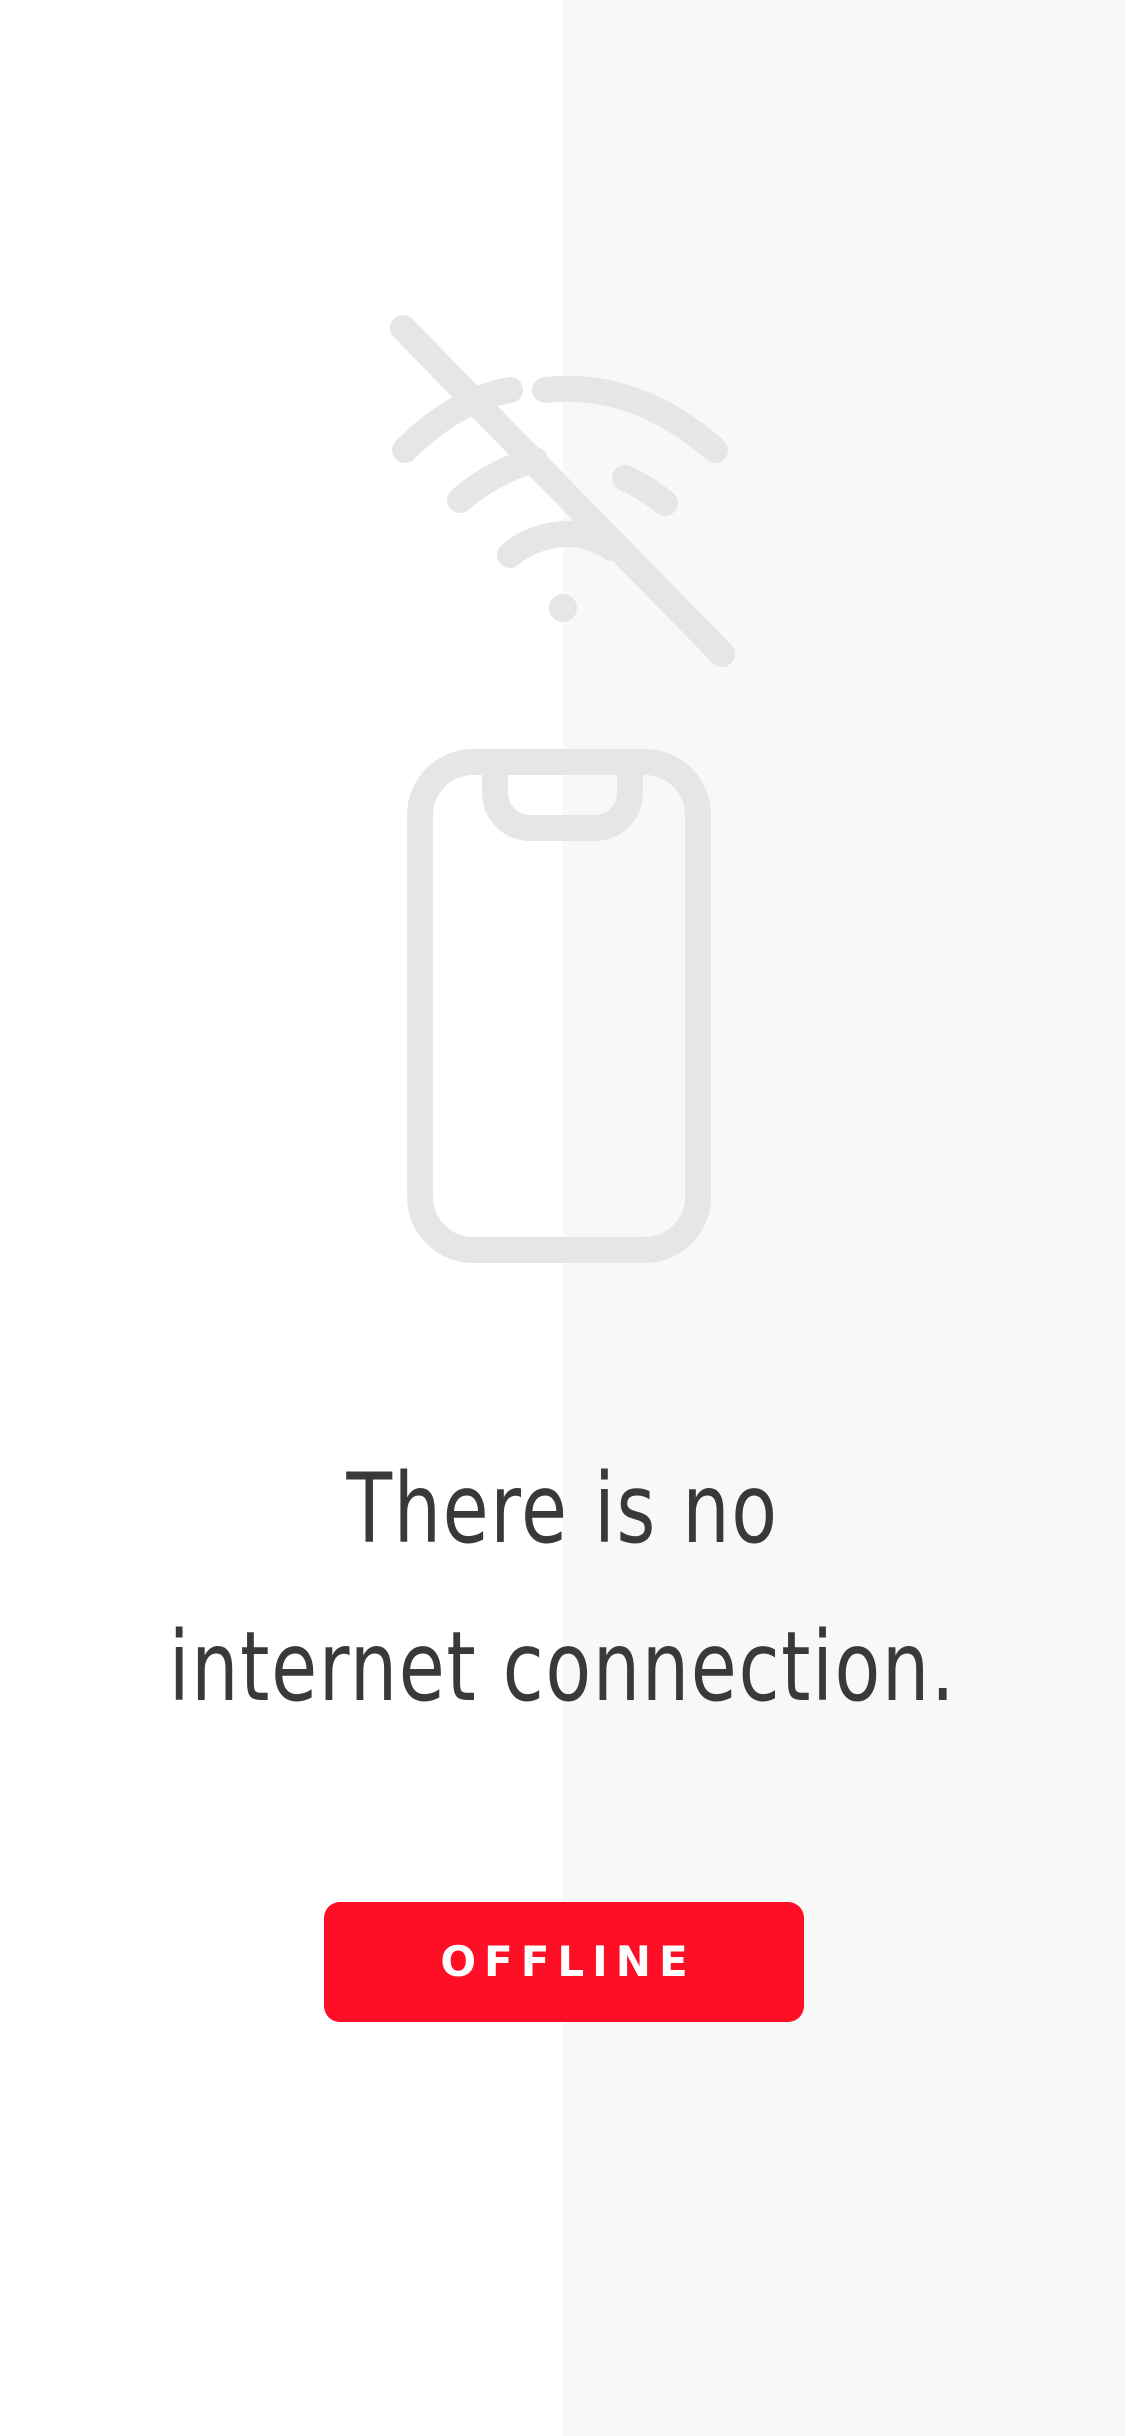 The image size is (1125, 2436). What do you see at coordinates (562, 808) in the screenshot?
I see `phone-notch` at bounding box center [562, 808].